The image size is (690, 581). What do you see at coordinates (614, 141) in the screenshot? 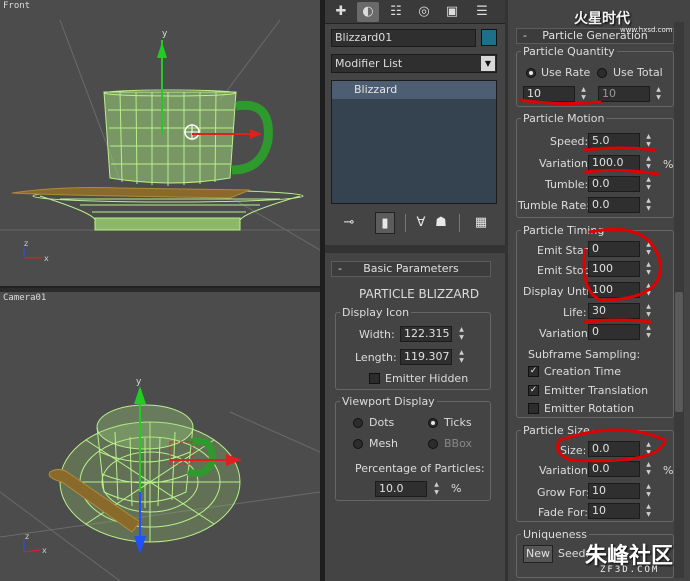
I see `speed-field: 5.0` at bounding box center [614, 141].